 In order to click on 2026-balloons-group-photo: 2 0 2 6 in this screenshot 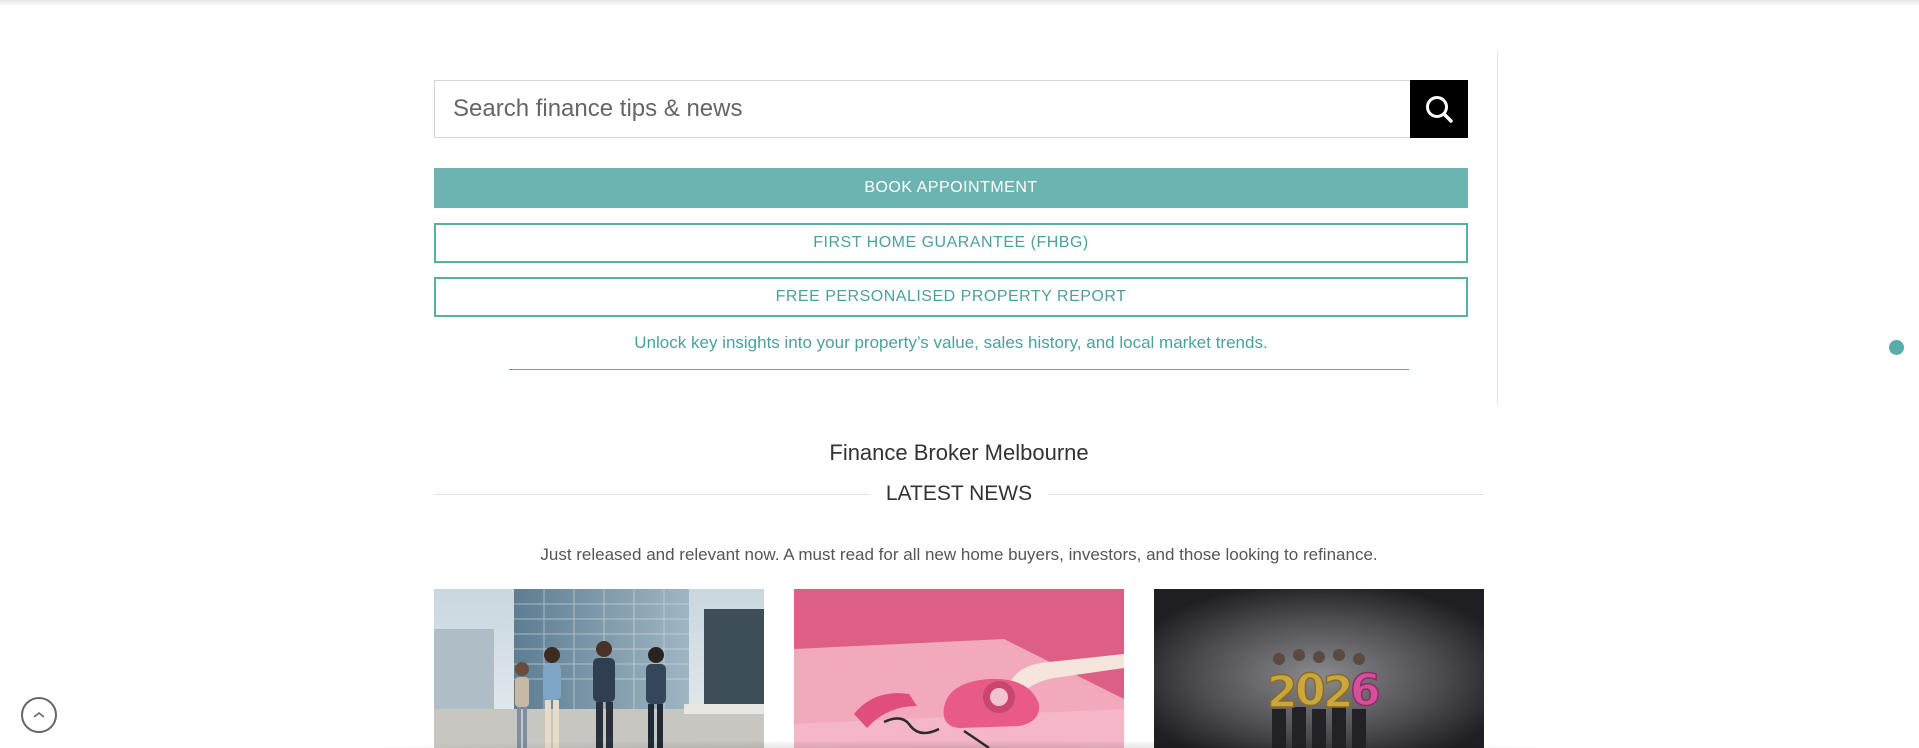, I will do `click(1319, 668)`.